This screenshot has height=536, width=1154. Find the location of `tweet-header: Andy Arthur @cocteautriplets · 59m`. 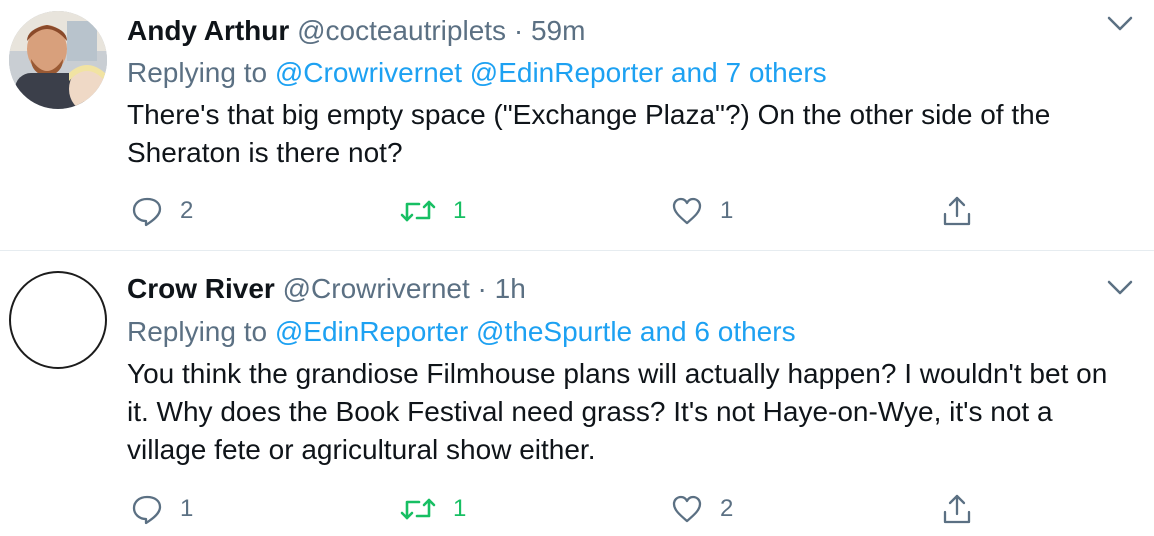

tweet-header: Andy Arthur @cocteautriplets · 59m is located at coordinates (356, 31).